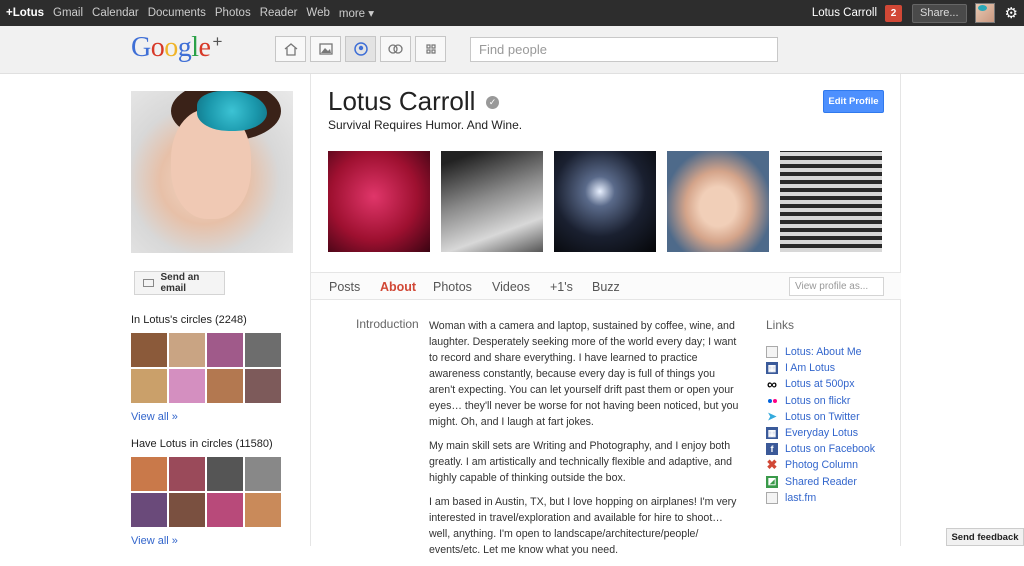  I want to click on gear-icon: ⚙, so click(1011, 13).